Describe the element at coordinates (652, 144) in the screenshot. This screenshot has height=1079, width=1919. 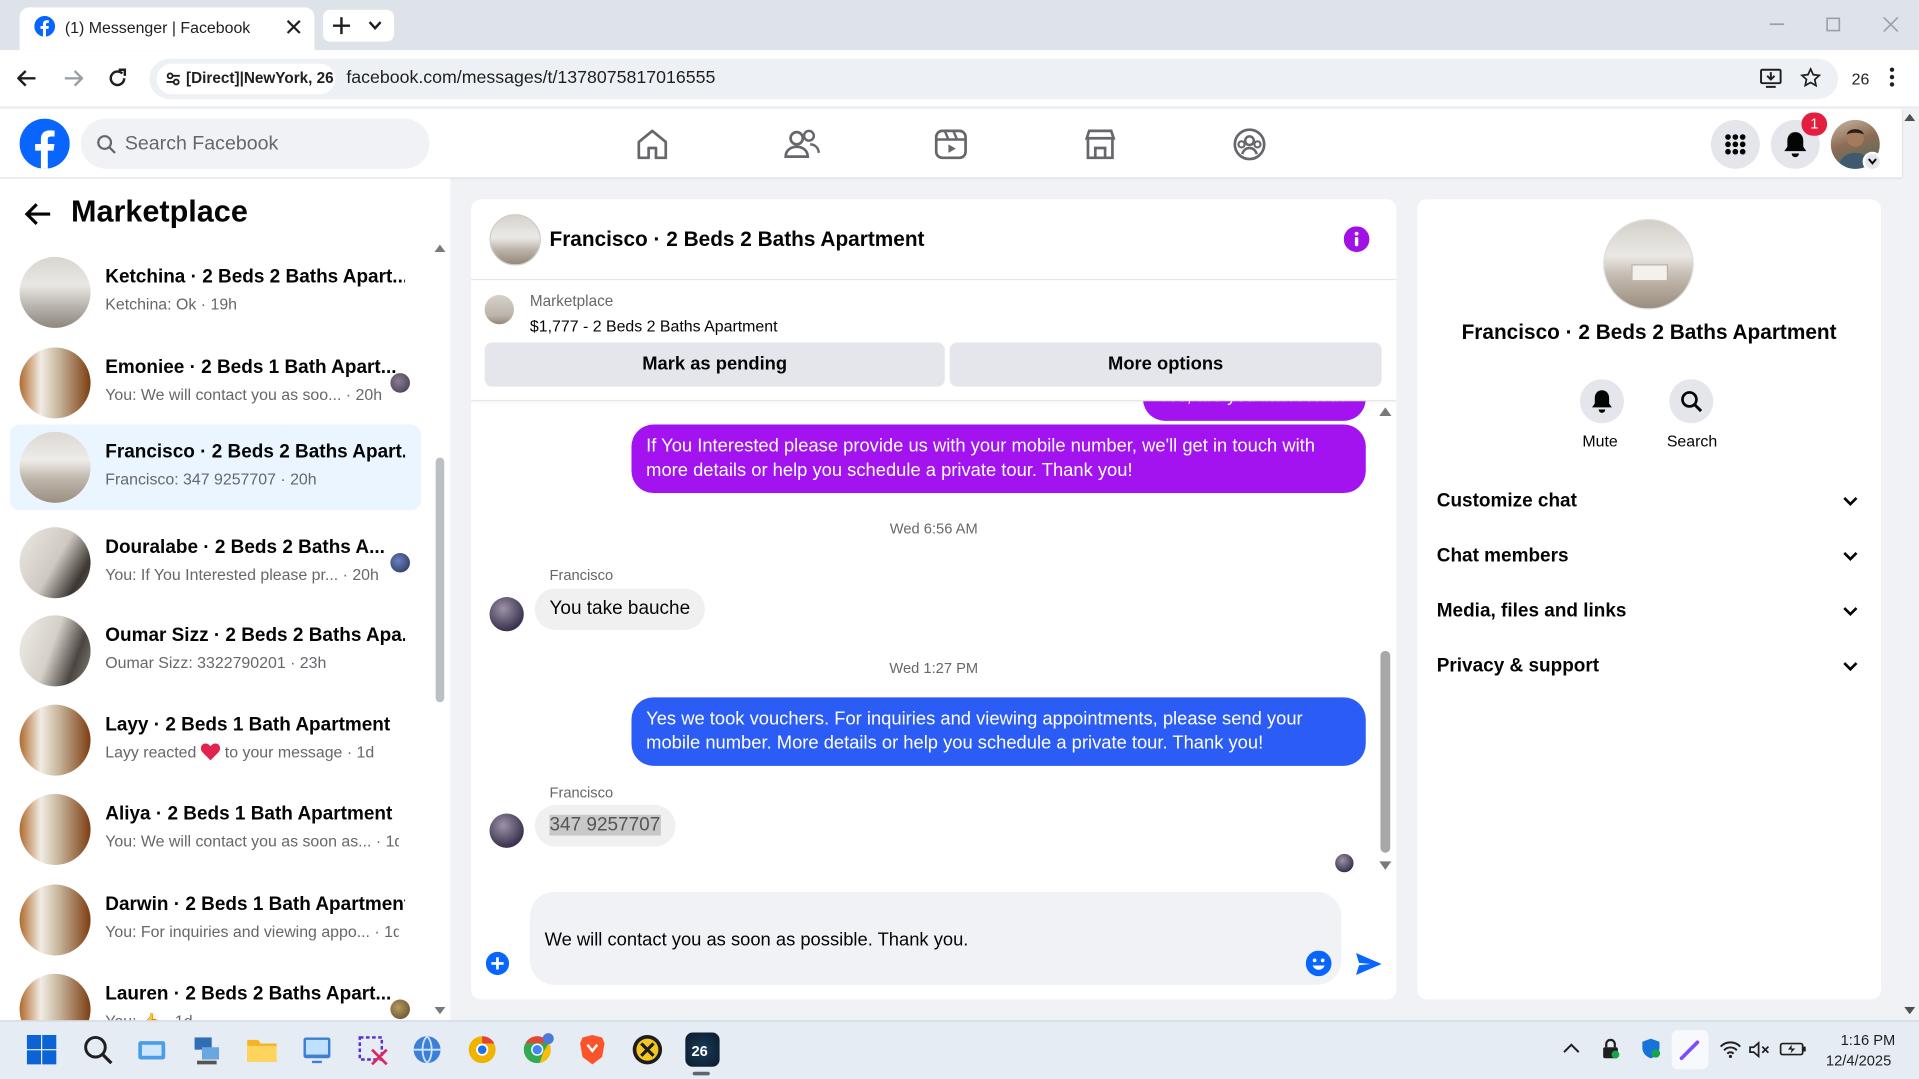
I see `home-nav-icon` at that location.